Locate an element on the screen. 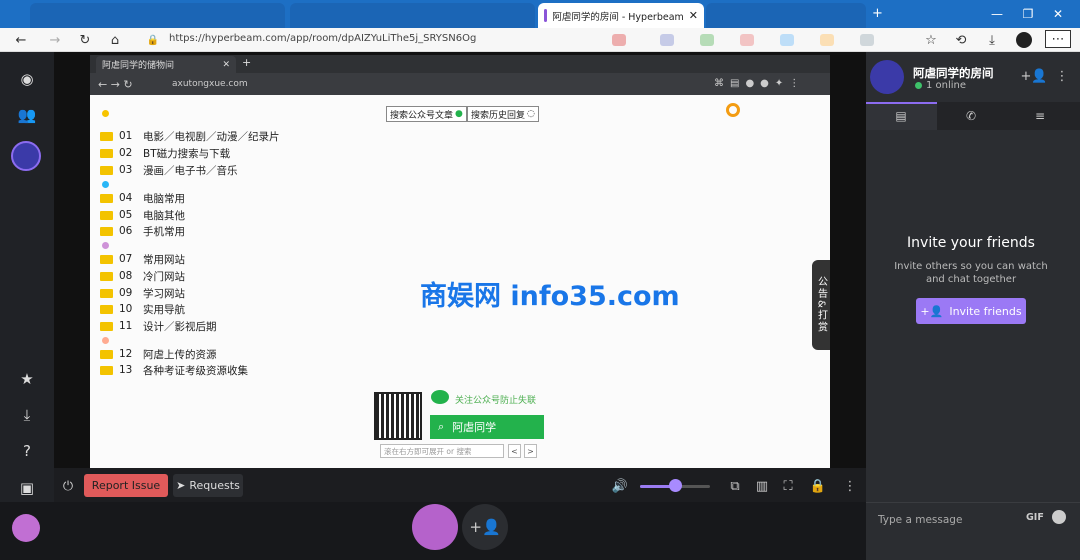 This screenshot has height=560, width=1080. queue-icon: ≡ is located at coordinates (1040, 116).